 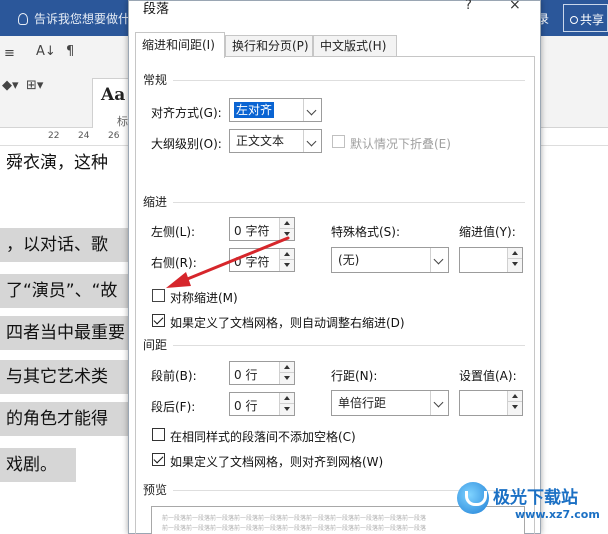 What do you see at coordinates (246, 406) in the screenshot?
I see `space-after-value: 0 行` at bounding box center [246, 406].